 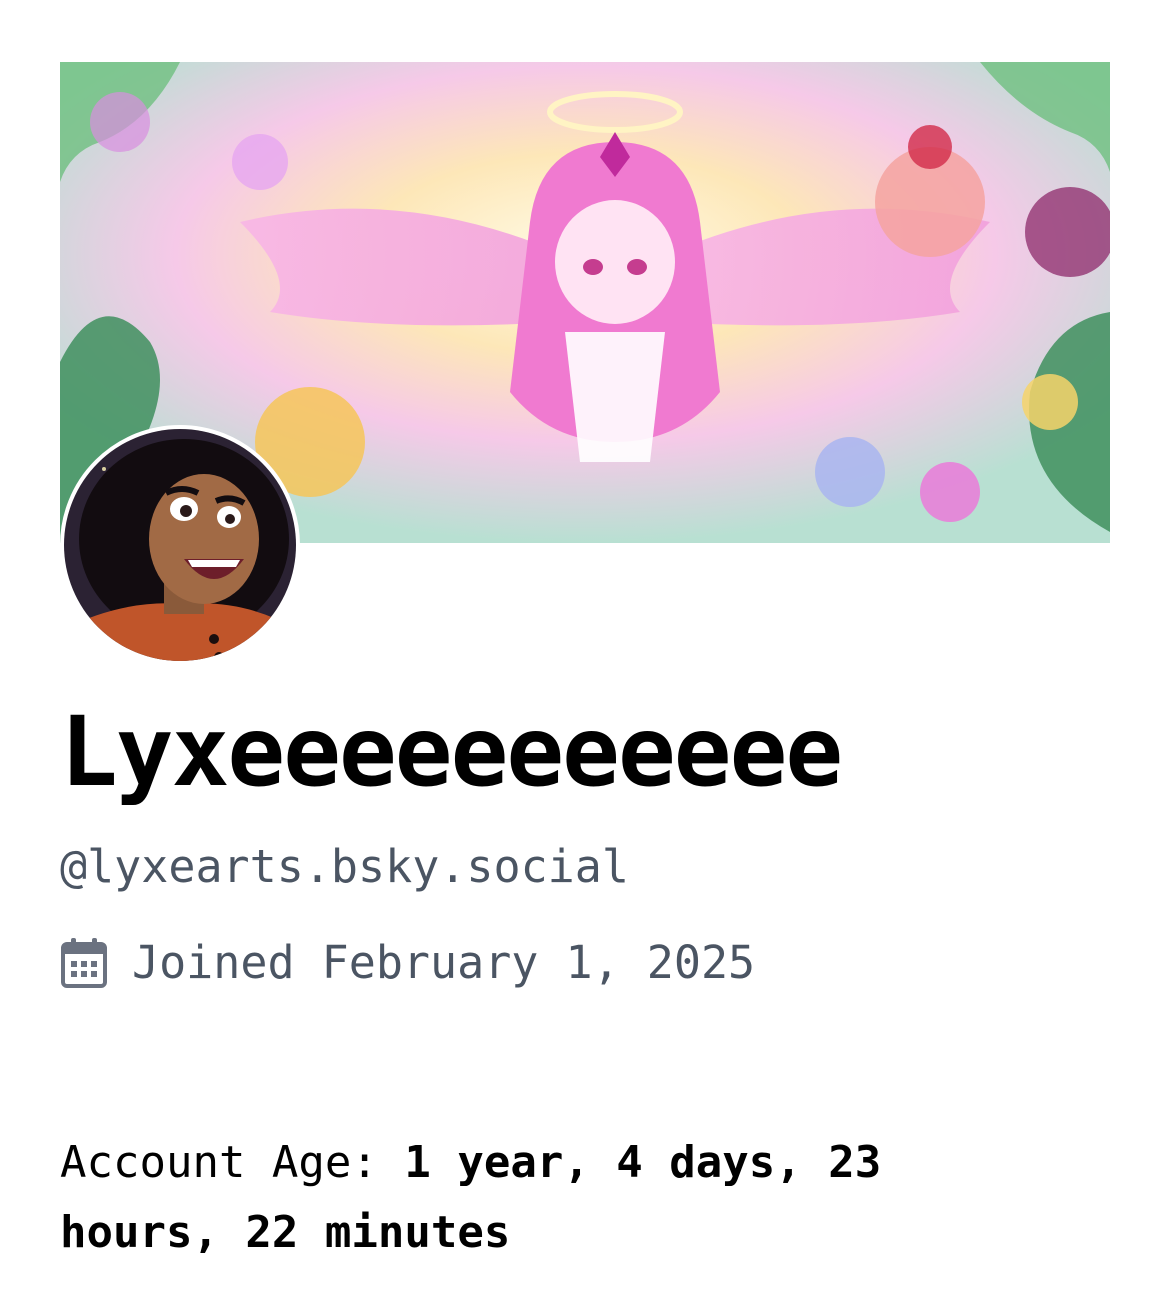 I want to click on avatar-image, so click(x=180, y=545).